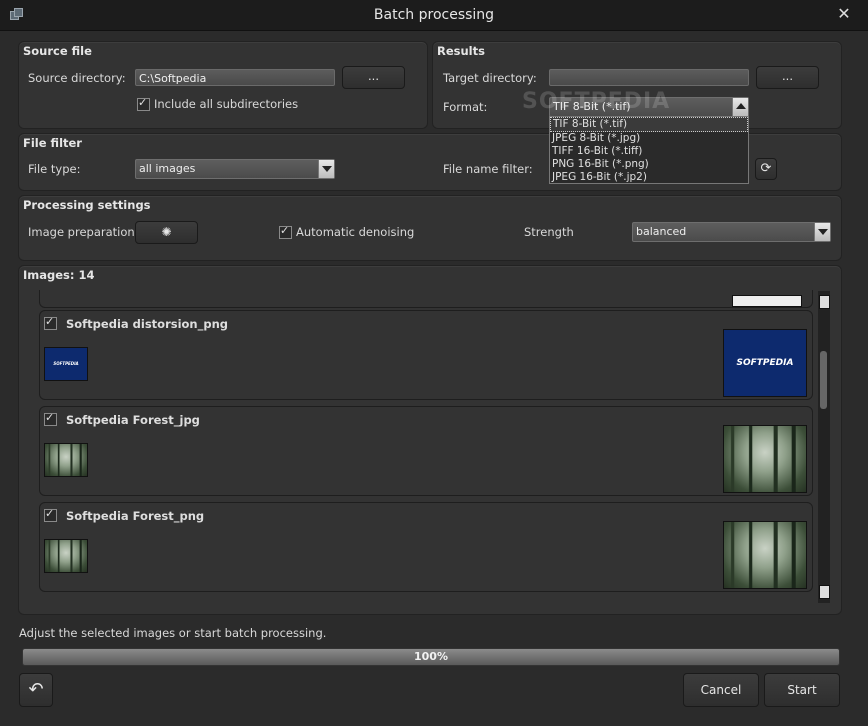  I want to click on format-option: JPEG 8-Bit (*.jpg), so click(649, 138).